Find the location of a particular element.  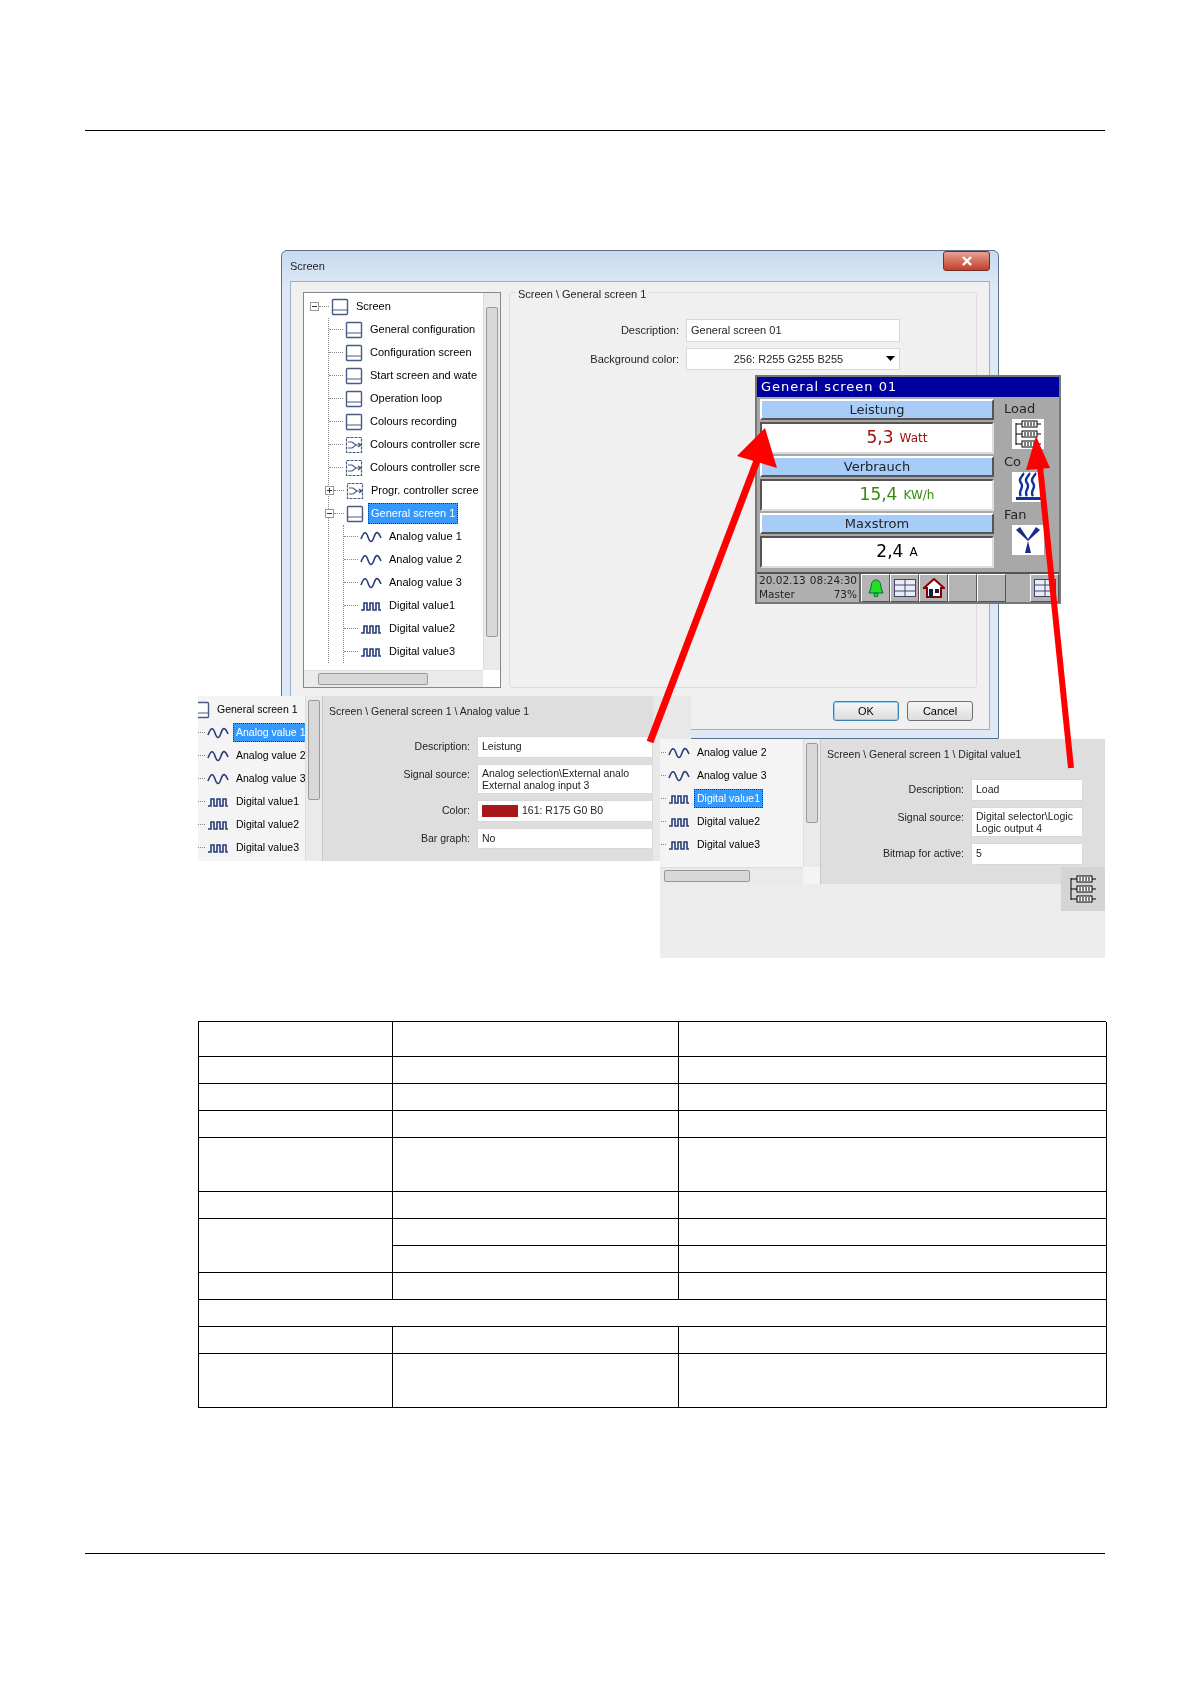

close-button is located at coordinates (966, 261).